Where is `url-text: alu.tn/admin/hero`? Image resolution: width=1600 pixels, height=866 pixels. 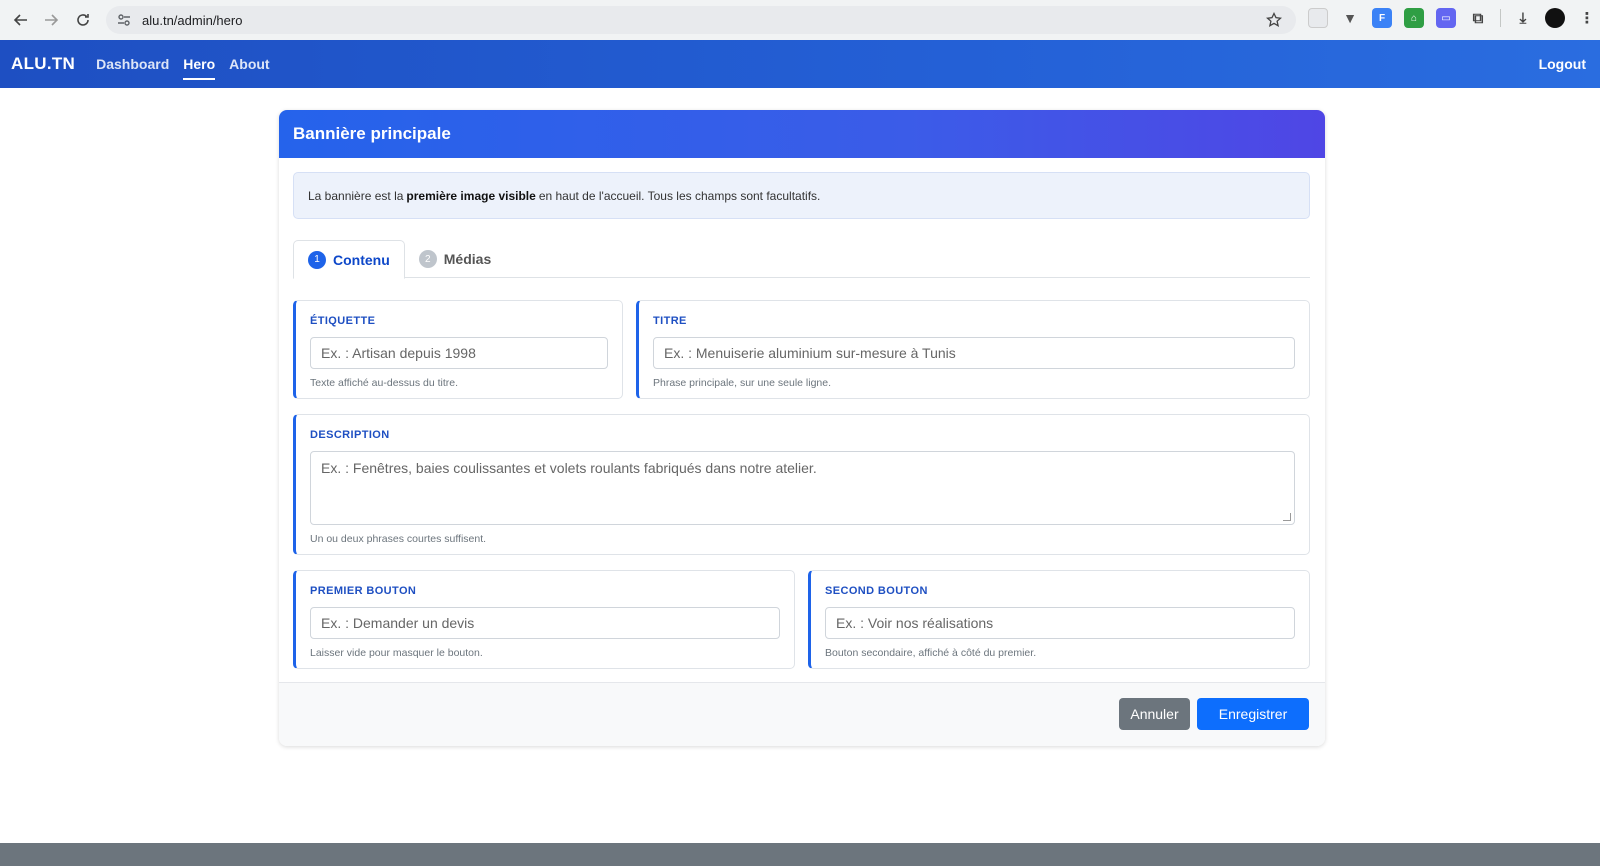
url-text: alu.tn/admin/hero is located at coordinates (192, 20).